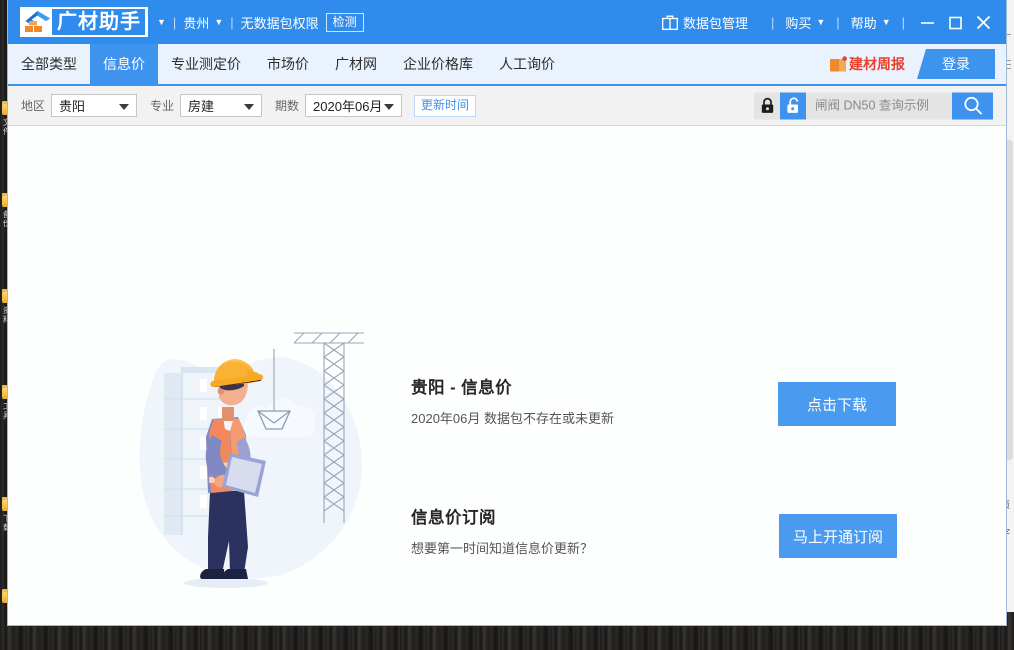 The height and width of the screenshot is (650, 1014). I want to click on package-manage-label: 数据包管理, so click(715, 23).